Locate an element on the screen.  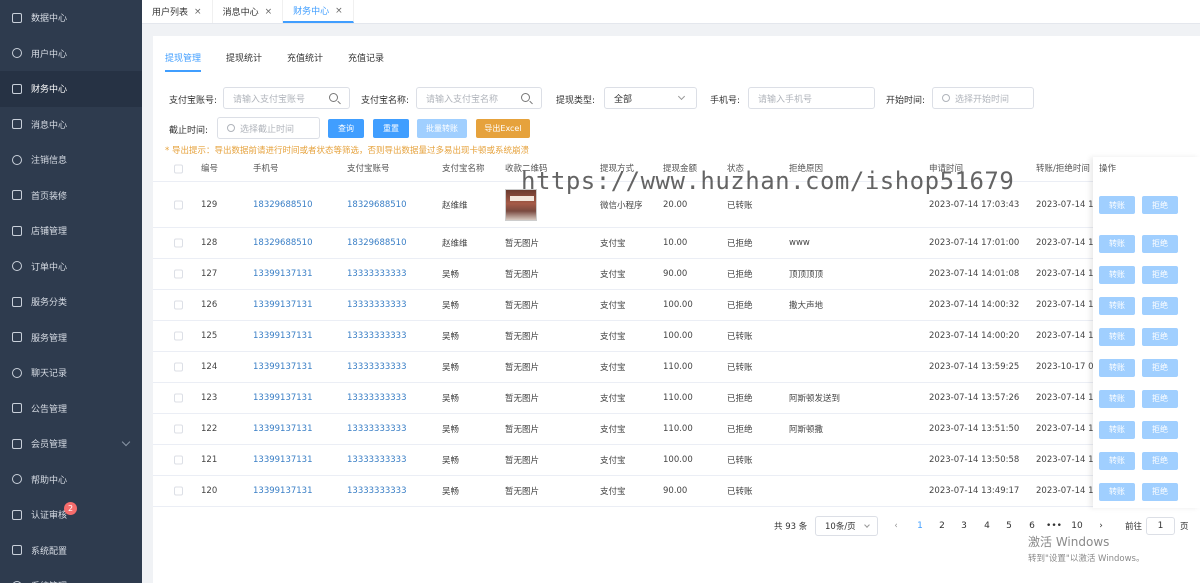
page-number: 1 is located at coordinates (920, 526).